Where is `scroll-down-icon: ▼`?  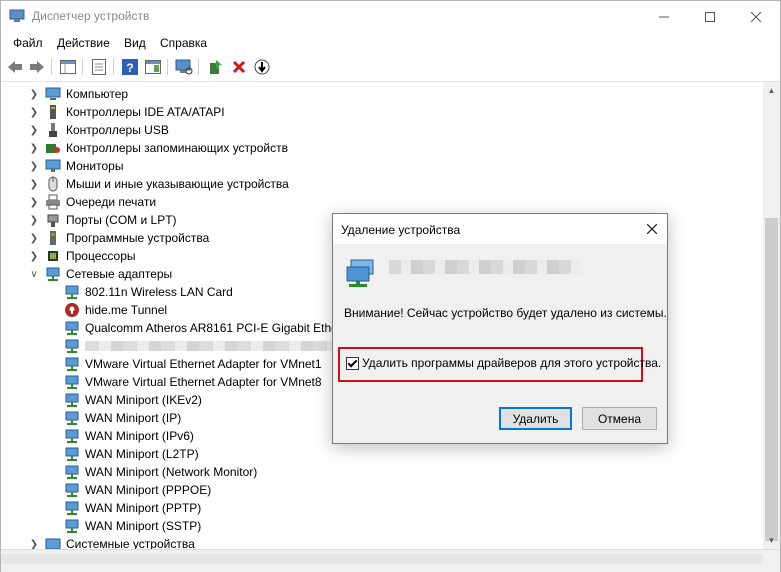 scroll-down-icon: ▼ is located at coordinates (771, 540).